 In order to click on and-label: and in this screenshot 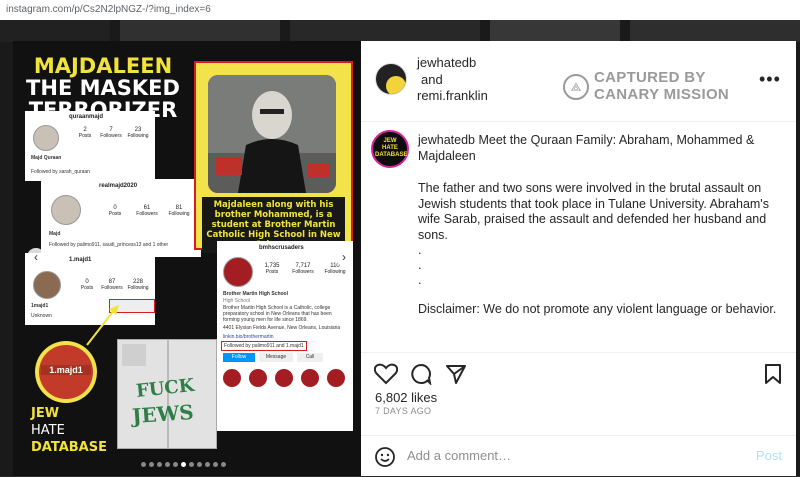, I will do `click(432, 79)`.